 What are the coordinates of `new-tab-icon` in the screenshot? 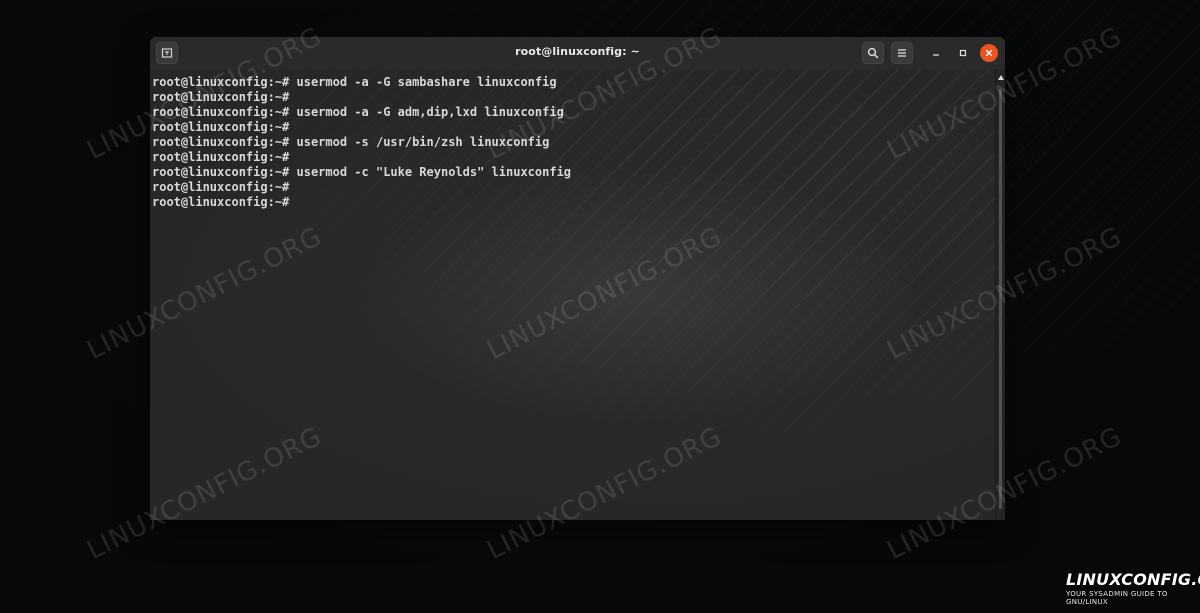 It's located at (167, 53).